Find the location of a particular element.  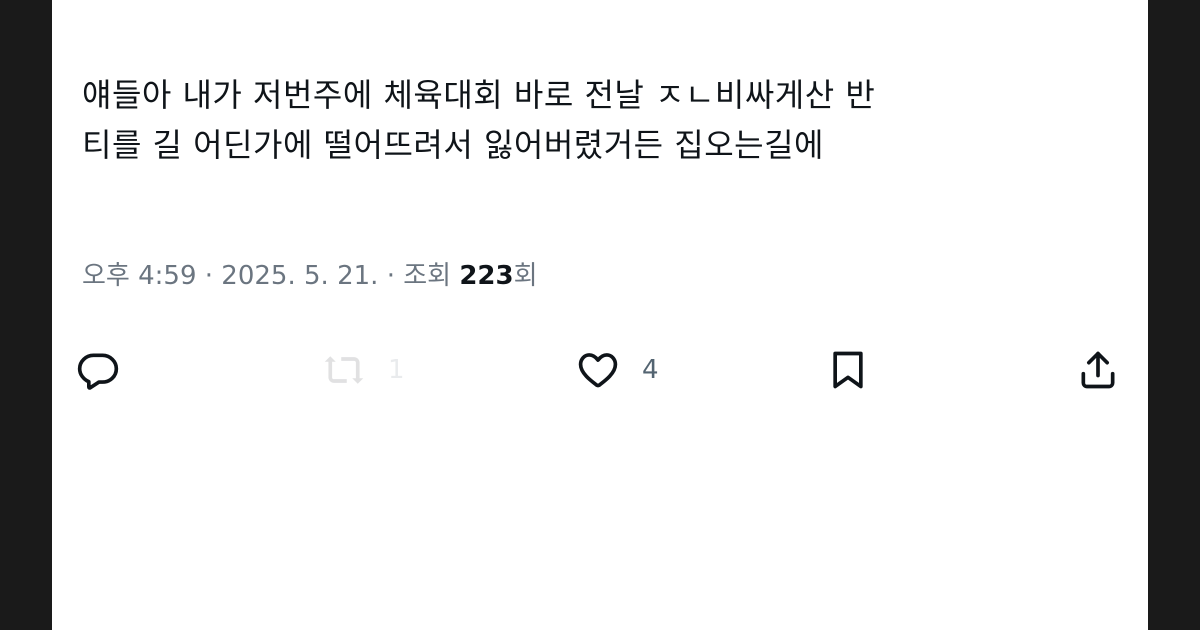

retweet-icon is located at coordinates (344, 370).